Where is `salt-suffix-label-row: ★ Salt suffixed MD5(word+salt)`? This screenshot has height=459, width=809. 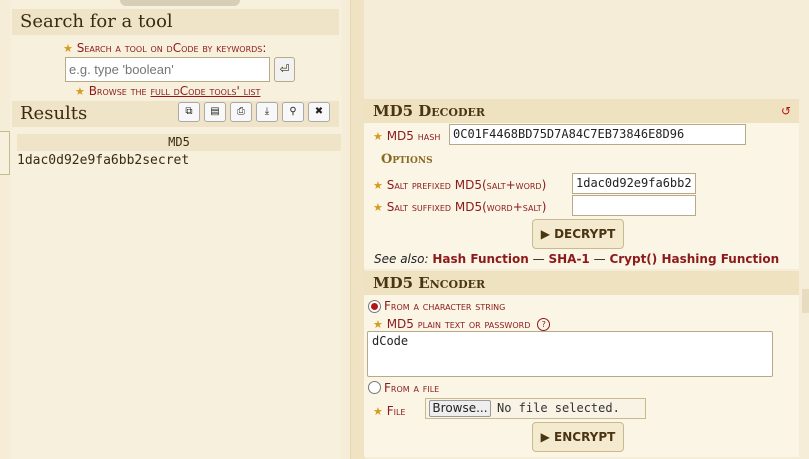 salt-suffix-label-row: ★ Salt suffixed MD5(word+salt) is located at coordinates (459, 207).